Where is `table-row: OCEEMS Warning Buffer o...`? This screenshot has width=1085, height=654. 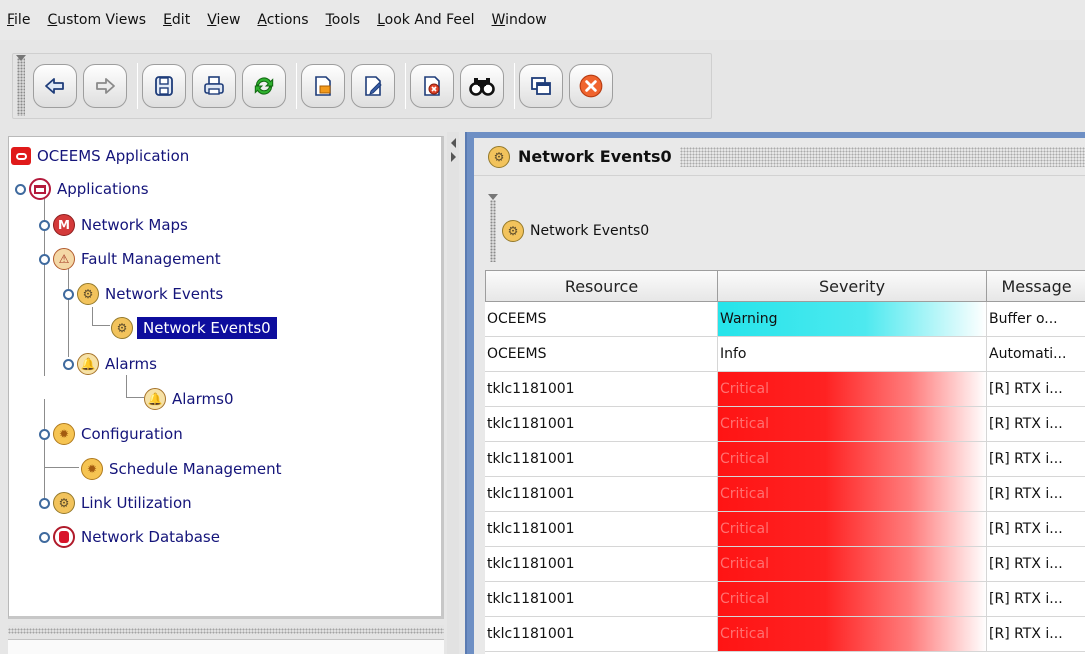 table-row: OCEEMS Warning Buffer o... is located at coordinates (785, 319).